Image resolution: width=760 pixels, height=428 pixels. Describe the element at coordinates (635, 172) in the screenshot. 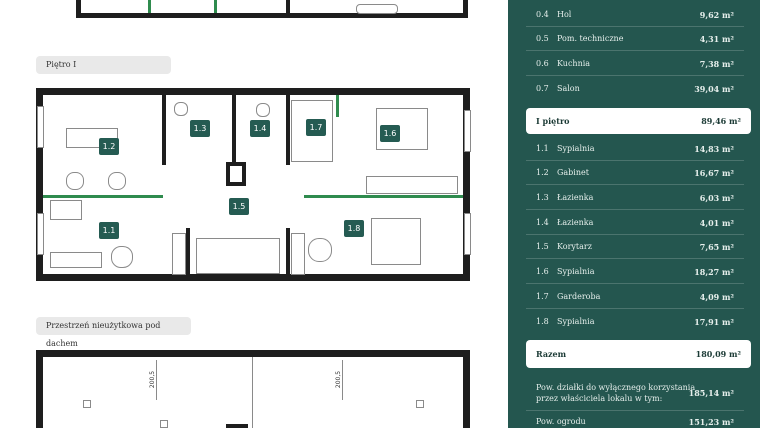

I see `table-row: 1.2 Gabinet 16,67 m²` at that location.